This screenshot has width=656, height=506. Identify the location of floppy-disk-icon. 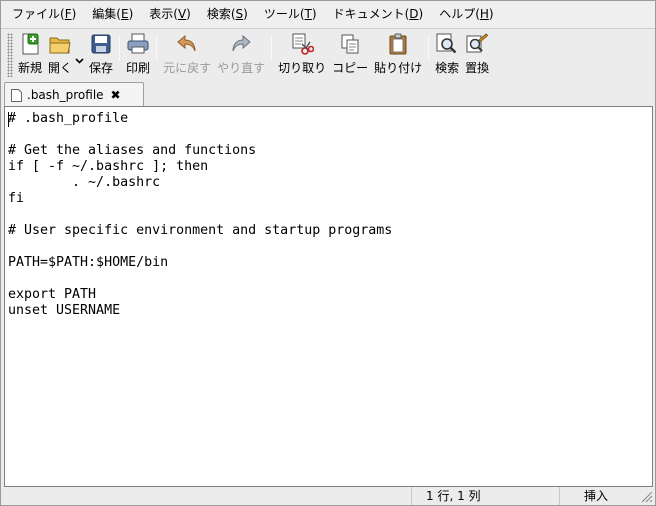
(101, 44).